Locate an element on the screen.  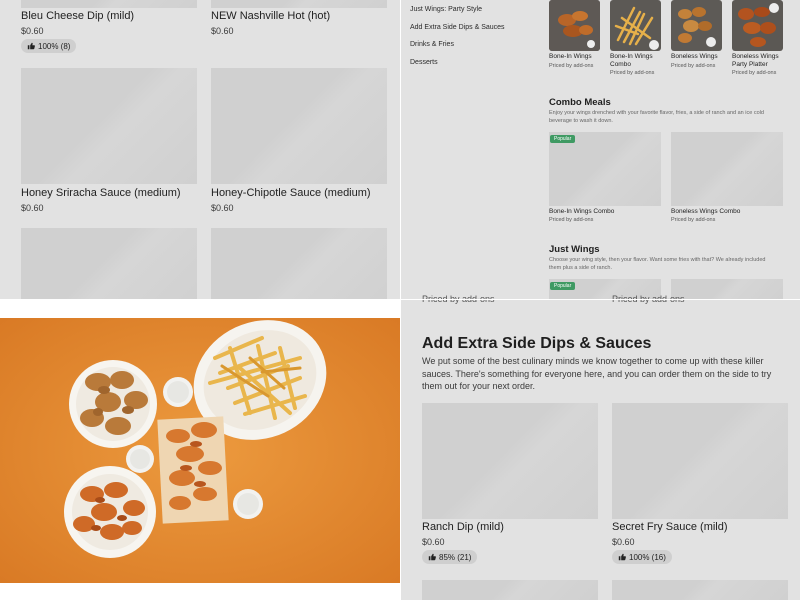
nav-item-just-wings-party: Just Wings: Party Style is located at coordinates (446, 9).